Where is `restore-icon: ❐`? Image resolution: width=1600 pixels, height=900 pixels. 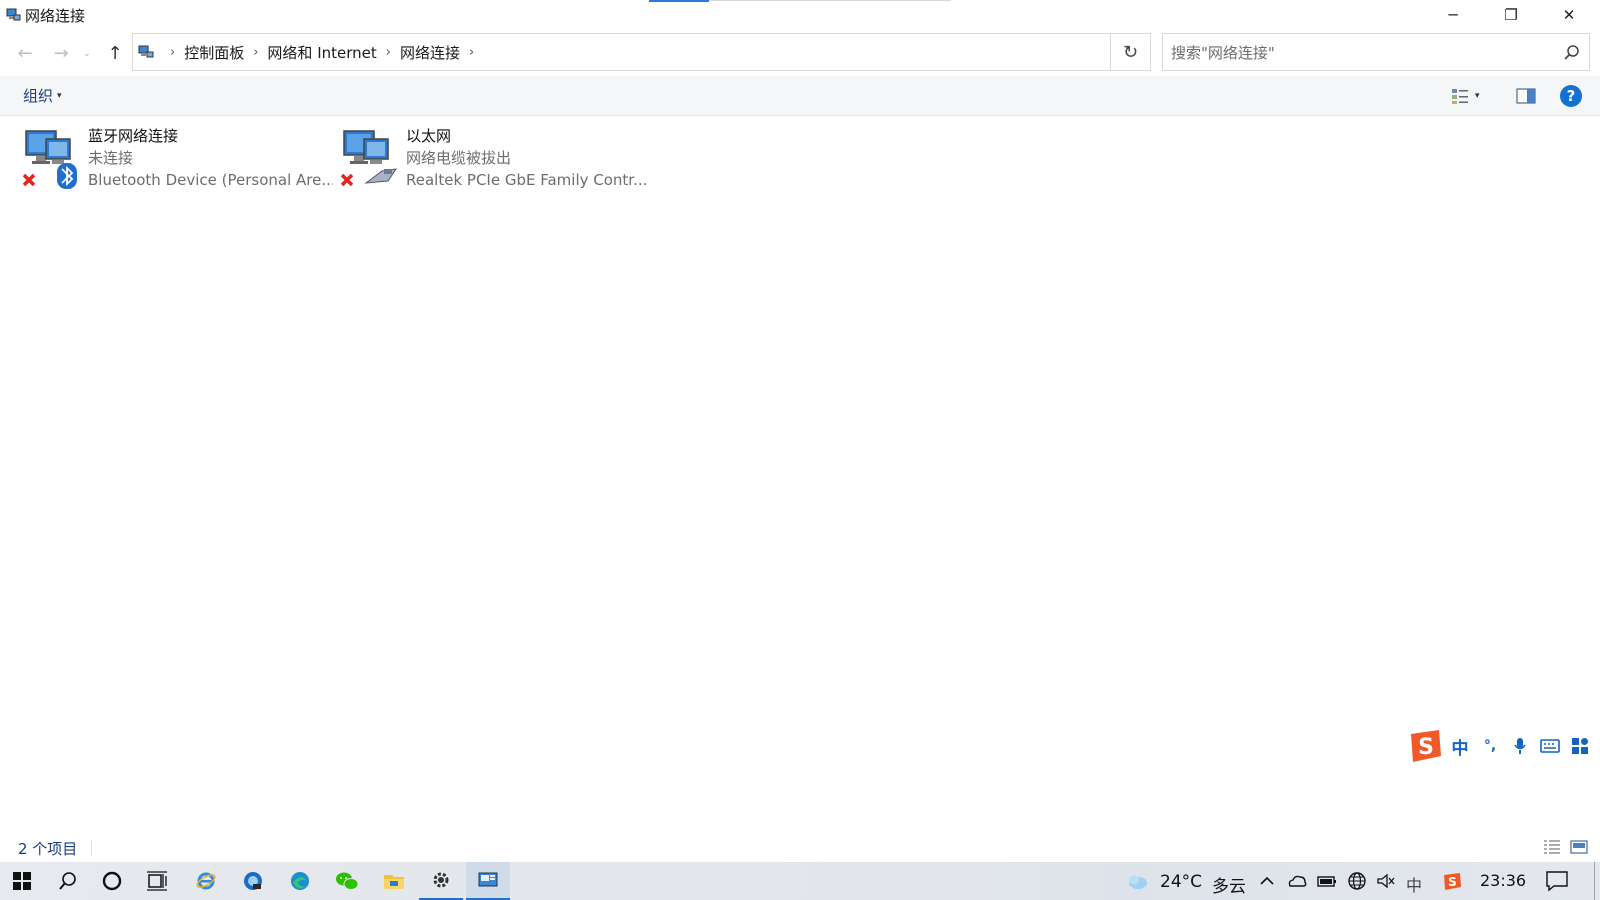
restore-icon: ❐ is located at coordinates (1511, 15).